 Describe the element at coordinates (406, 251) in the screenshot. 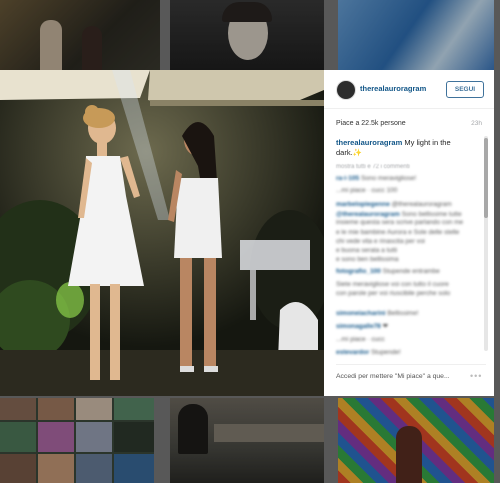

I see `comment-item: e buona serata a tutti` at that location.